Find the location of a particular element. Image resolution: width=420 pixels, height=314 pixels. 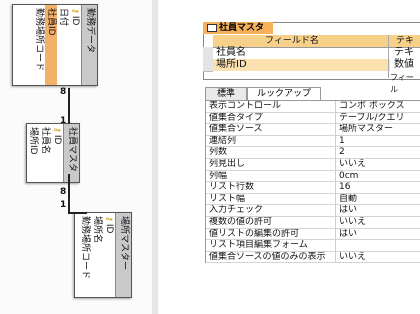

property-name: 値リストの編集の許可 is located at coordinates (271, 234).